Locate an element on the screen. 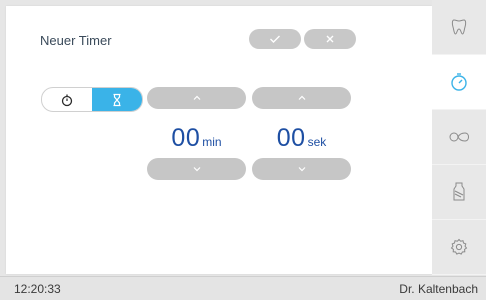 The height and width of the screenshot is (300, 486). sidebar-item-loop is located at coordinates (459, 137).